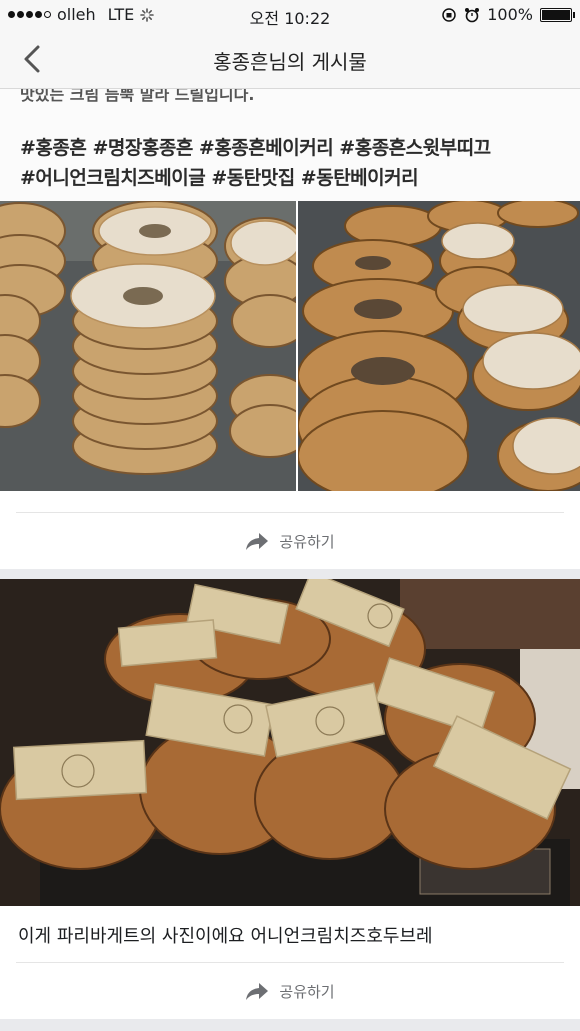 The image size is (580, 1031). I want to click on battery-percent: 100%, so click(510, 14).